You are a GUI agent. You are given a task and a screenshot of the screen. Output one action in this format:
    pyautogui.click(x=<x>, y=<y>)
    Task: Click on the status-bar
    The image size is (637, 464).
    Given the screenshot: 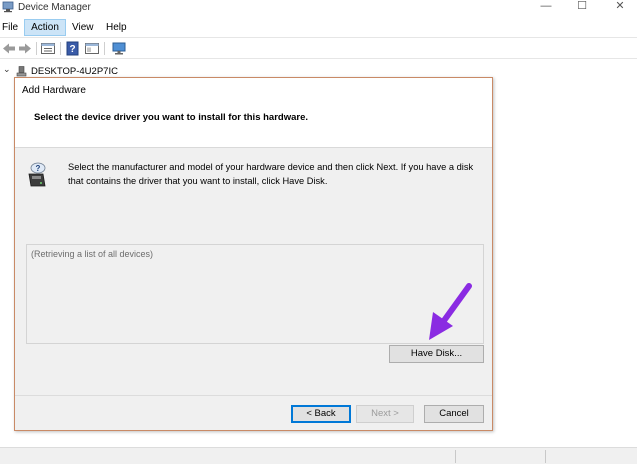 What is the action you would take?
    pyautogui.click(x=318, y=455)
    